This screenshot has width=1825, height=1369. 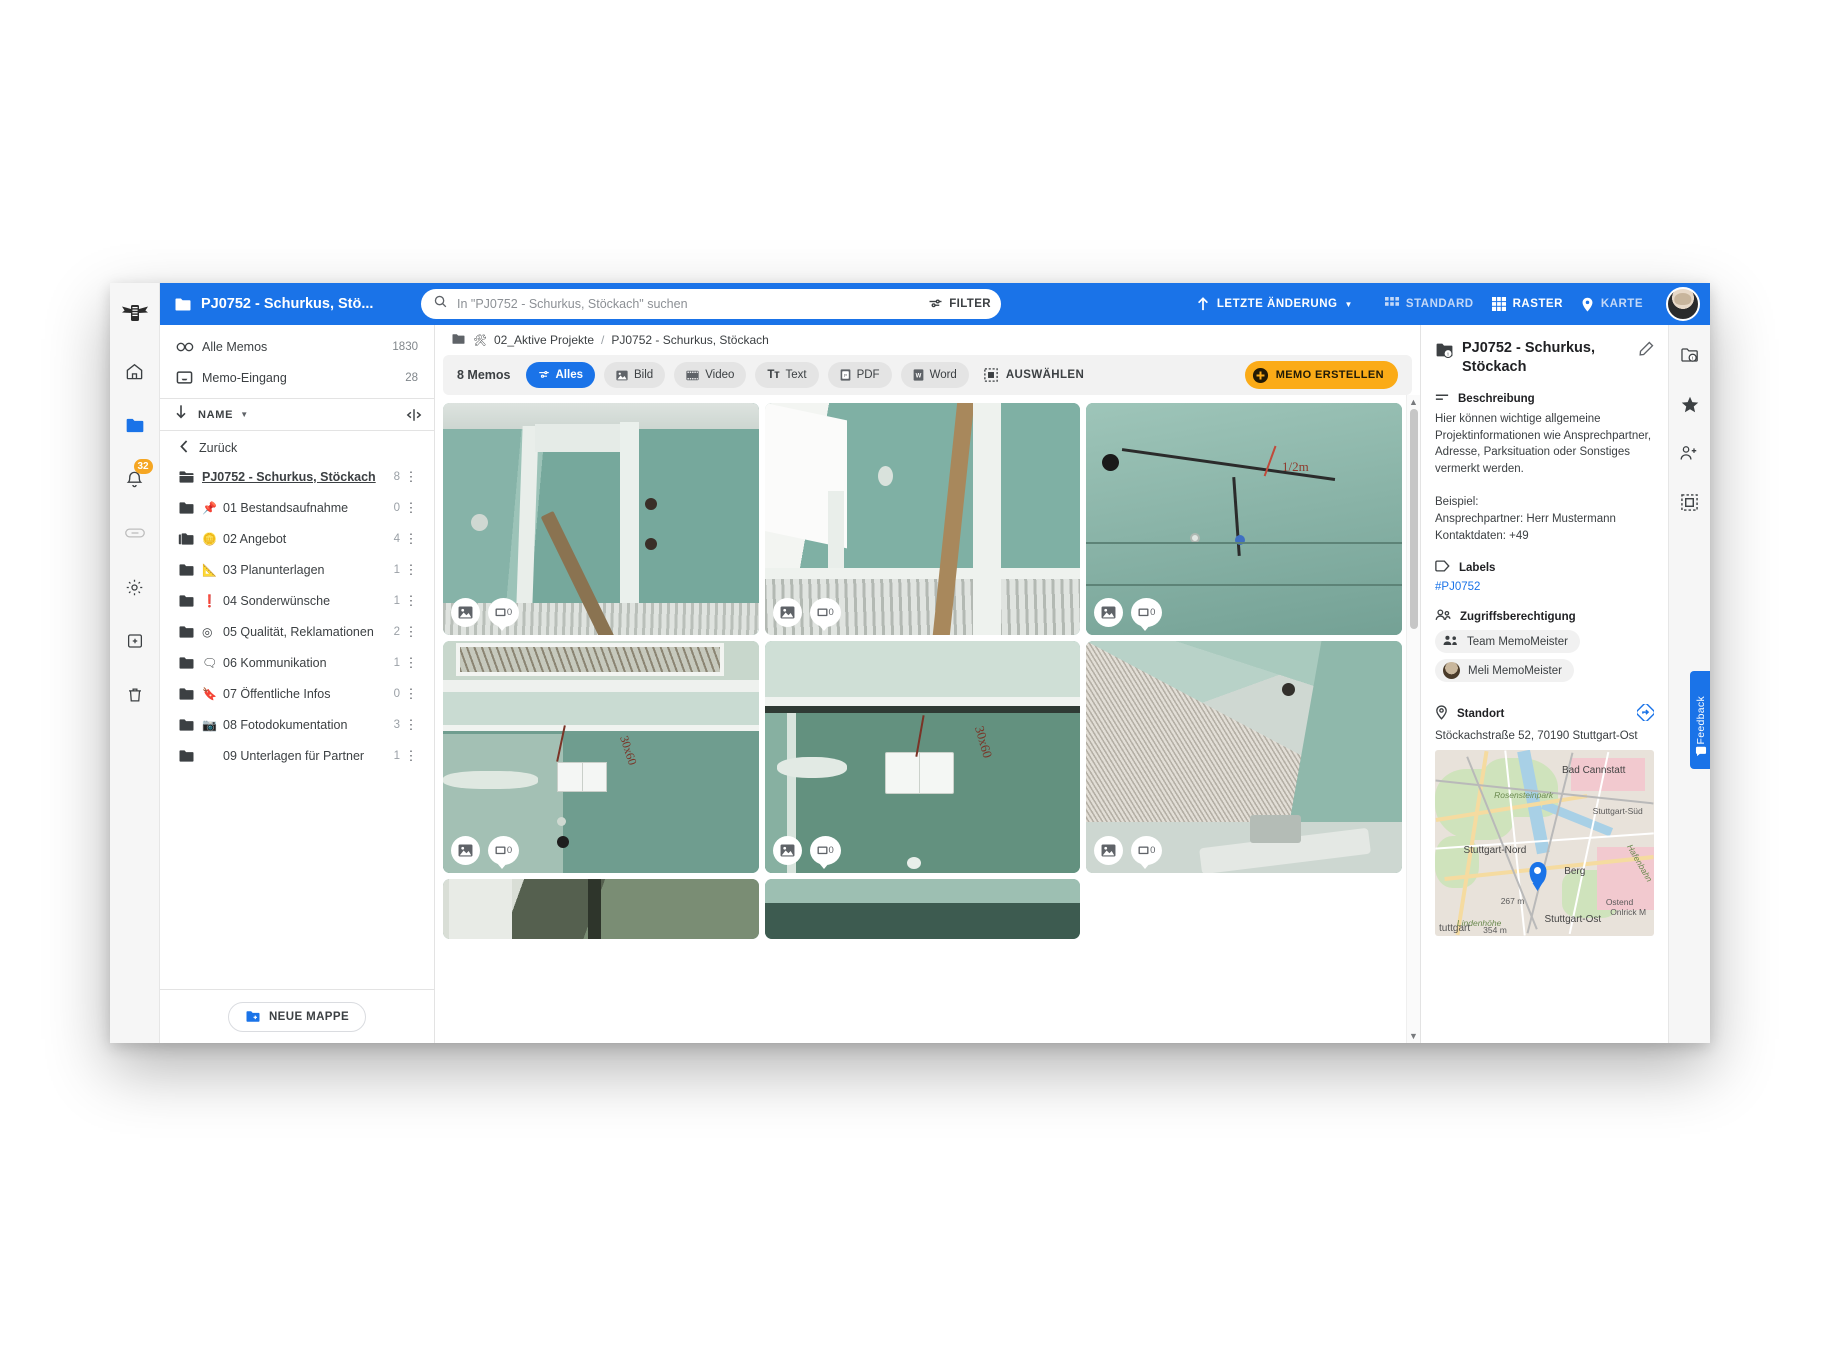 I want to click on comment-count: 0, so click(x=1153, y=850).